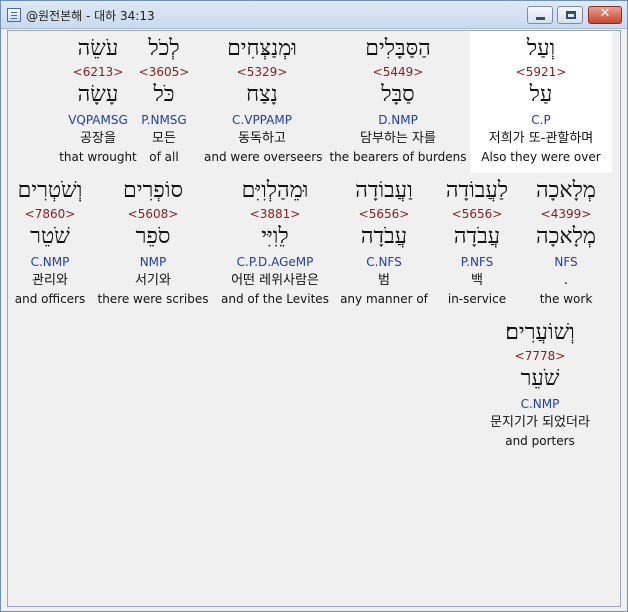  What do you see at coordinates (541, 120) in the screenshot?
I see `morphology-code: C.P` at bounding box center [541, 120].